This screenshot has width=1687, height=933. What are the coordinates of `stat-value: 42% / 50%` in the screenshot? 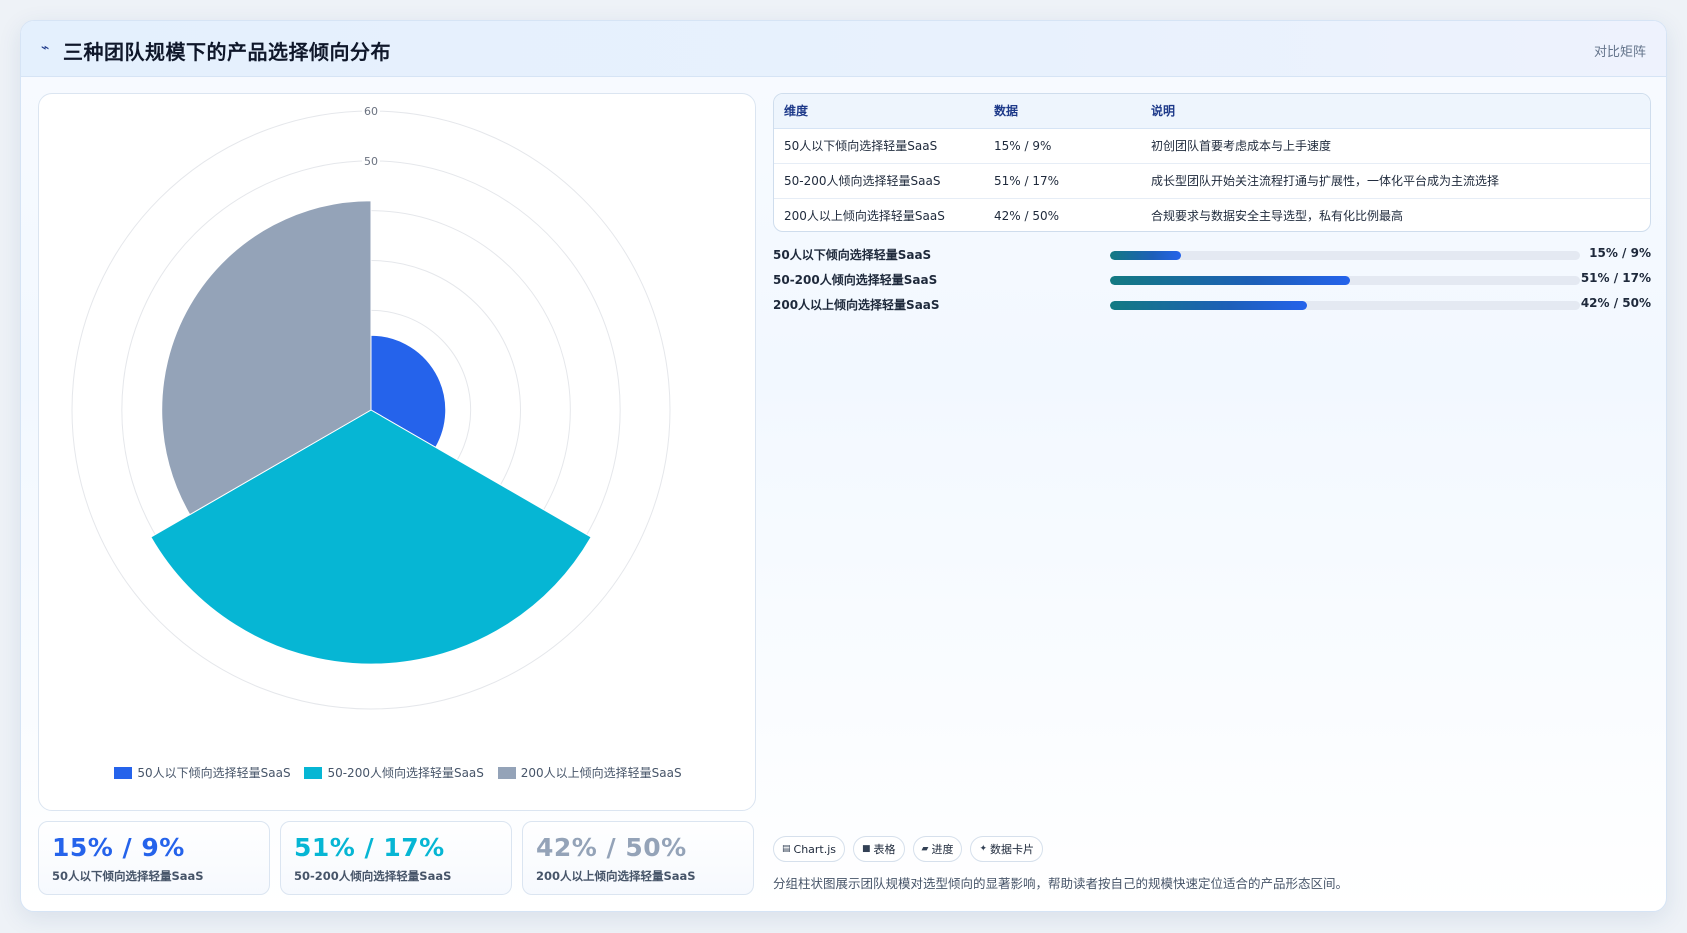 It's located at (611, 847).